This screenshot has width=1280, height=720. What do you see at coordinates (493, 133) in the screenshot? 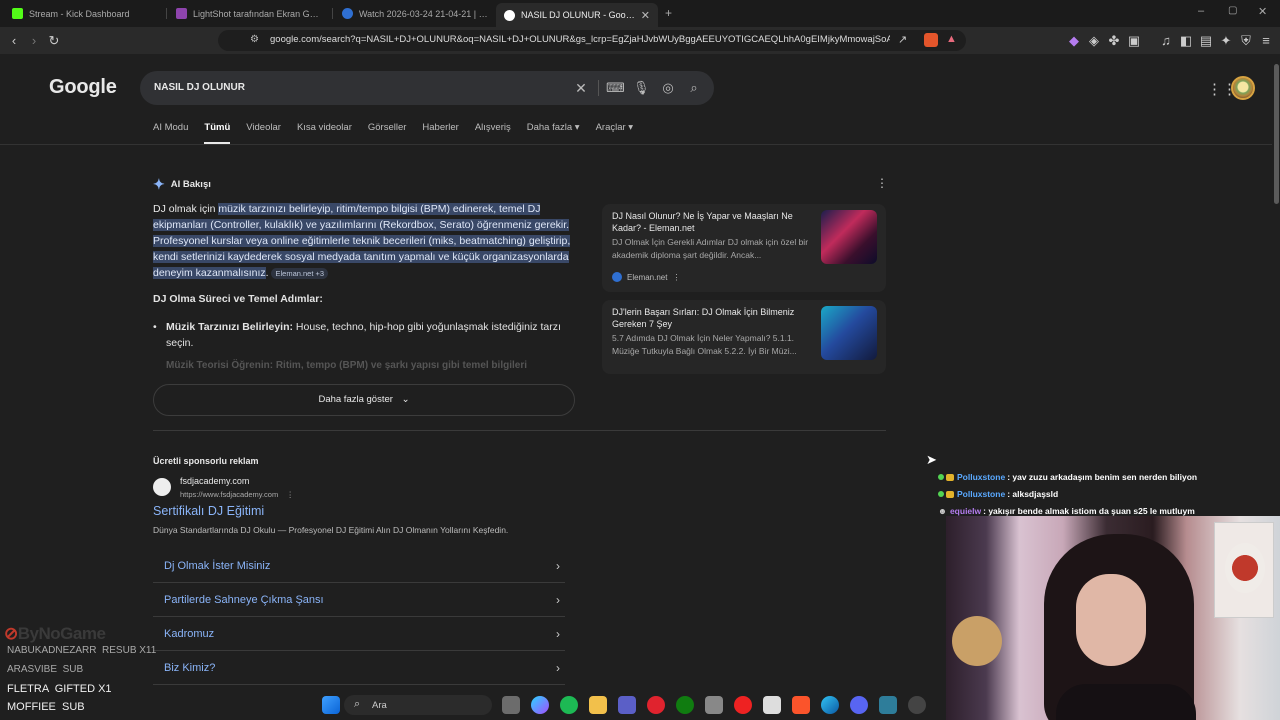
I see `tab-shopping: Alışveriş` at bounding box center [493, 133].